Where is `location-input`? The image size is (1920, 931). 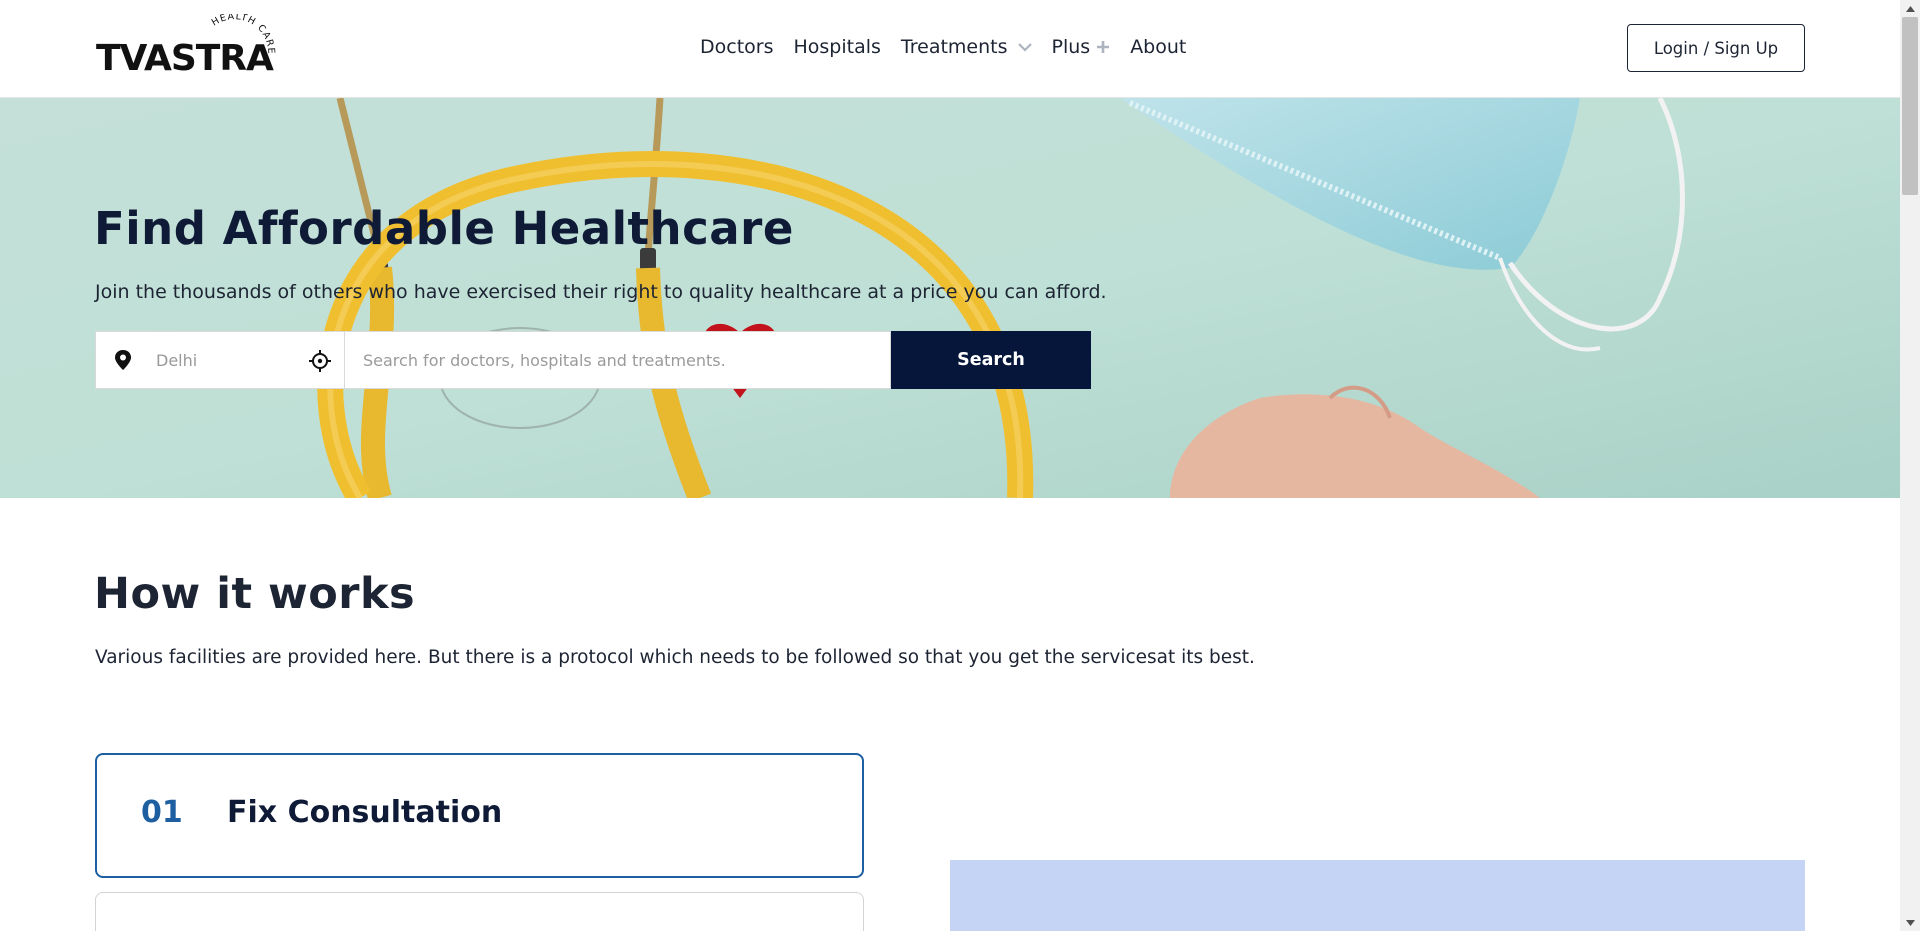 location-input is located at coordinates (226, 360).